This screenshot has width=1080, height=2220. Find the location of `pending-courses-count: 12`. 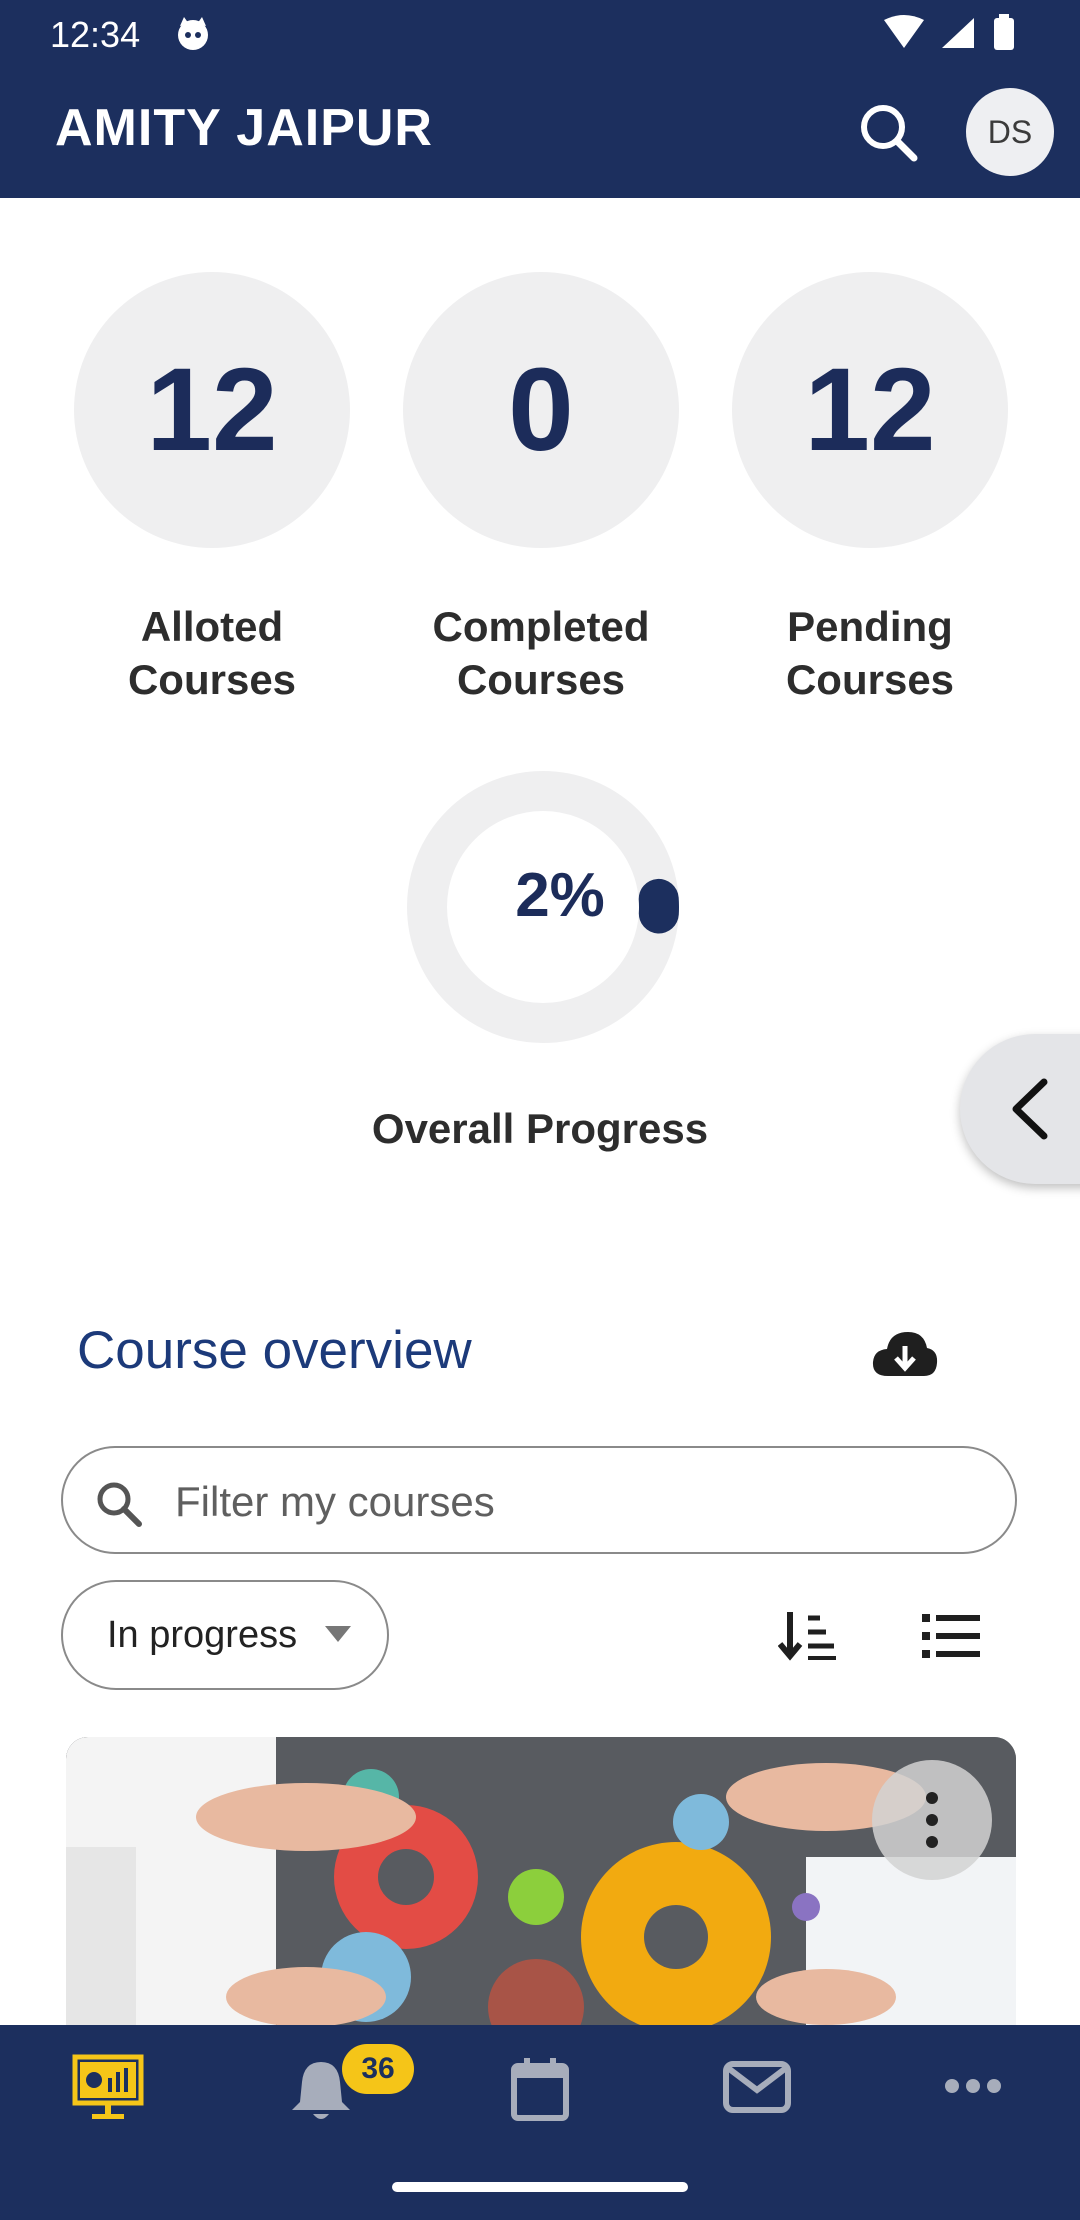

pending-courses-count: 12 is located at coordinates (870, 410).